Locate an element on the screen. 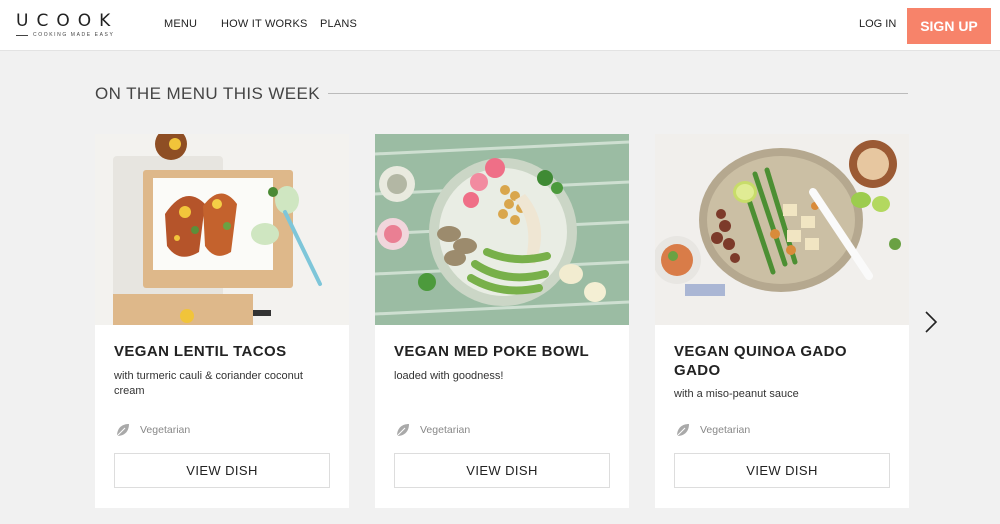  dish-subtitle: loaded with goodness! is located at coordinates (449, 376).